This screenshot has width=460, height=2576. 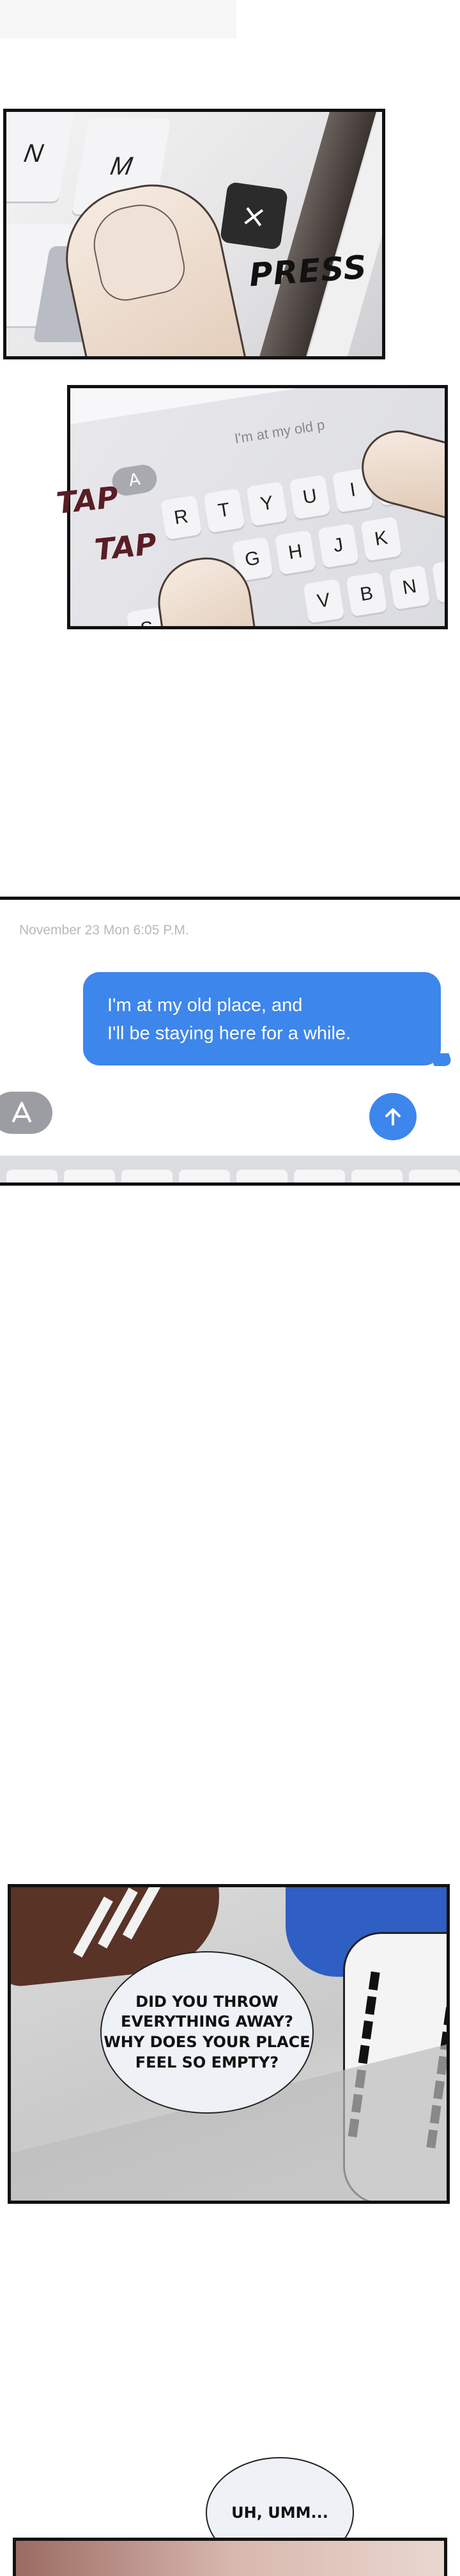 I want to click on typed-preview: I'm at my old p, so click(x=279, y=431).